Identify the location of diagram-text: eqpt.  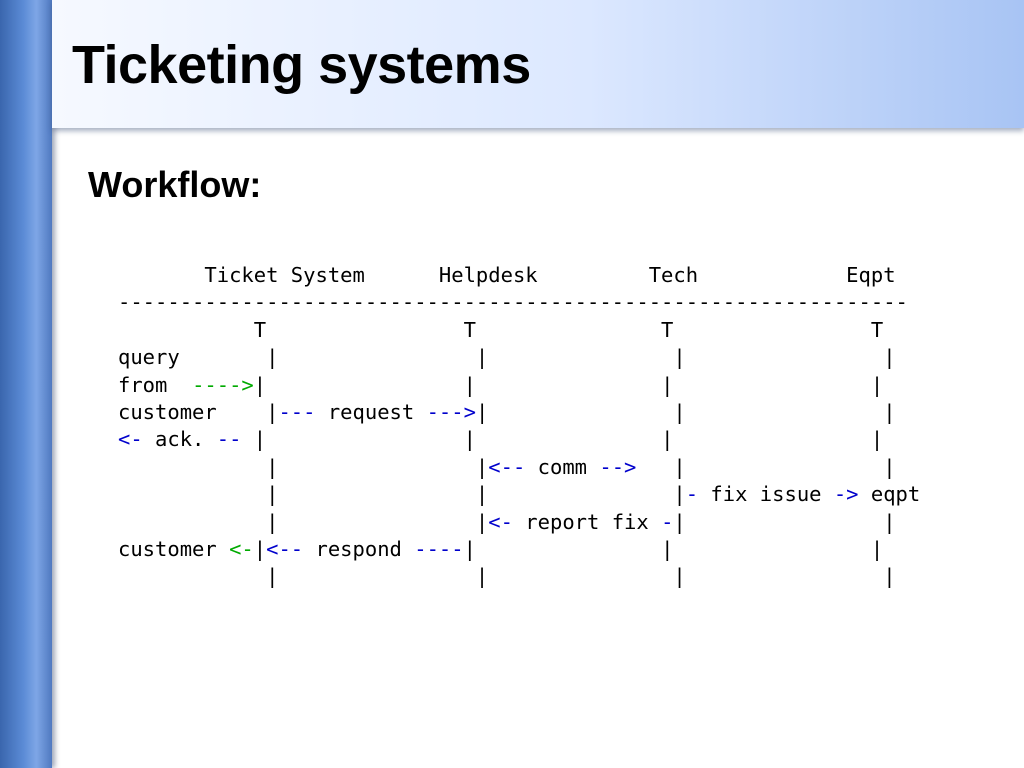
(889, 494).